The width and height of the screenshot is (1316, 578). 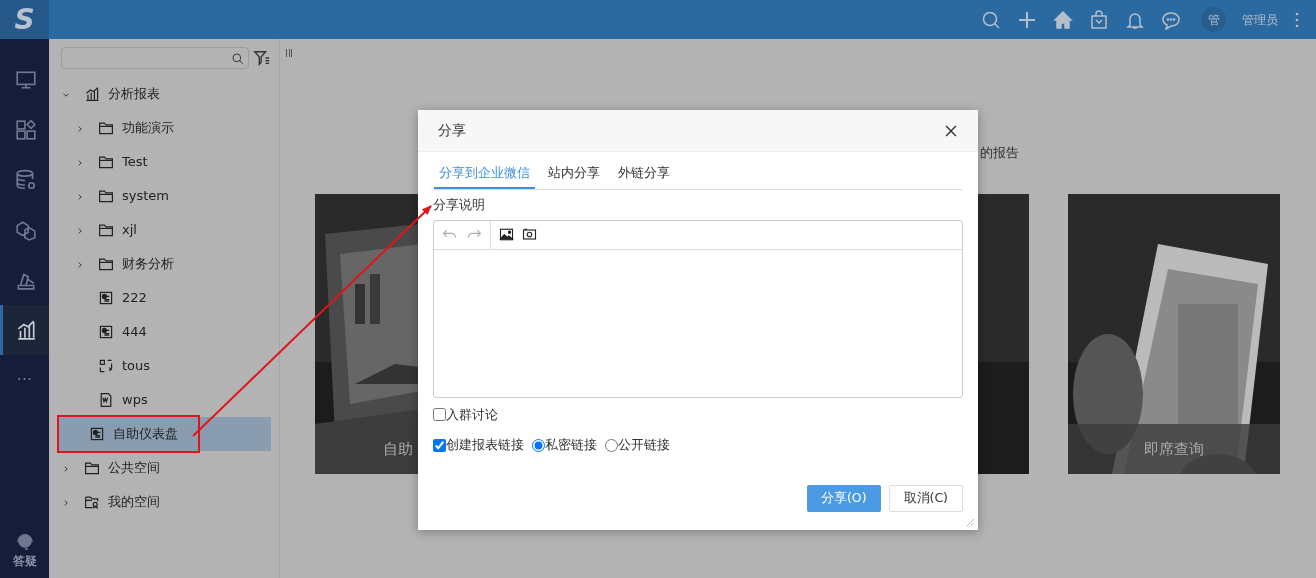 What do you see at coordinates (485, 445) in the screenshot?
I see `option-label: 创建报表链接` at bounding box center [485, 445].